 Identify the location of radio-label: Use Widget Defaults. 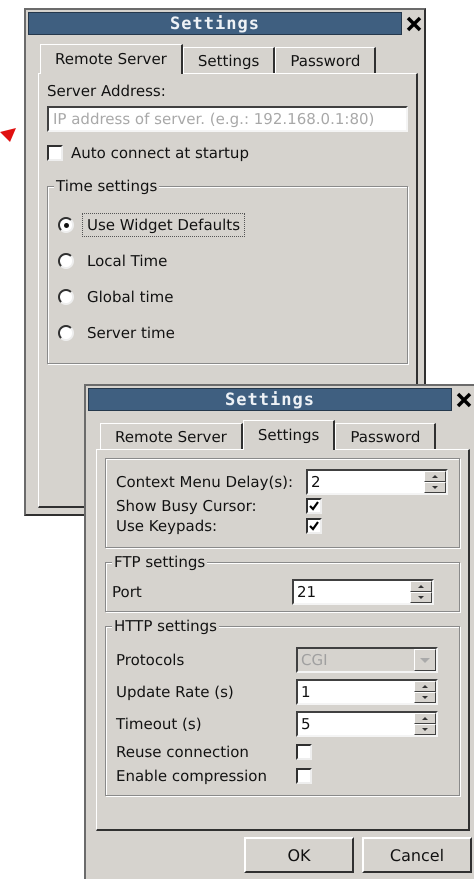
(164, 225).